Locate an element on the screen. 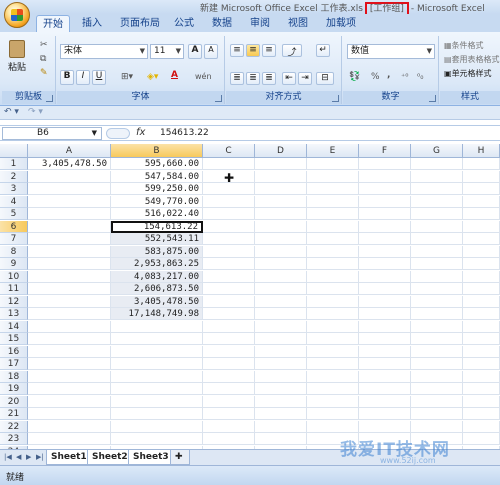  align-middle-icon: ≡ is located at coordinates (253, 50).